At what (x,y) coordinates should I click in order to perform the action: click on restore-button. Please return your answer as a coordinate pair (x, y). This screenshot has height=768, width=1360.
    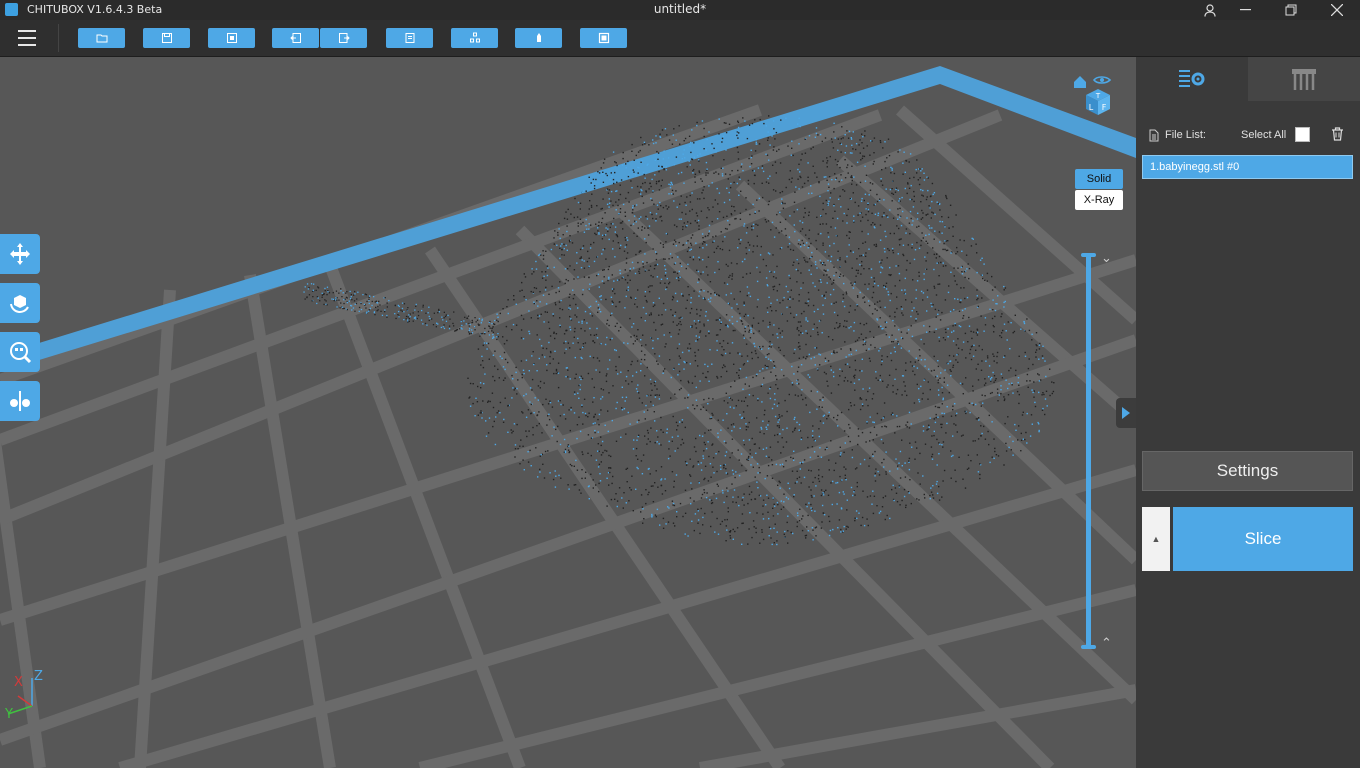
    Looking at the image, I should click on (1291, 10).